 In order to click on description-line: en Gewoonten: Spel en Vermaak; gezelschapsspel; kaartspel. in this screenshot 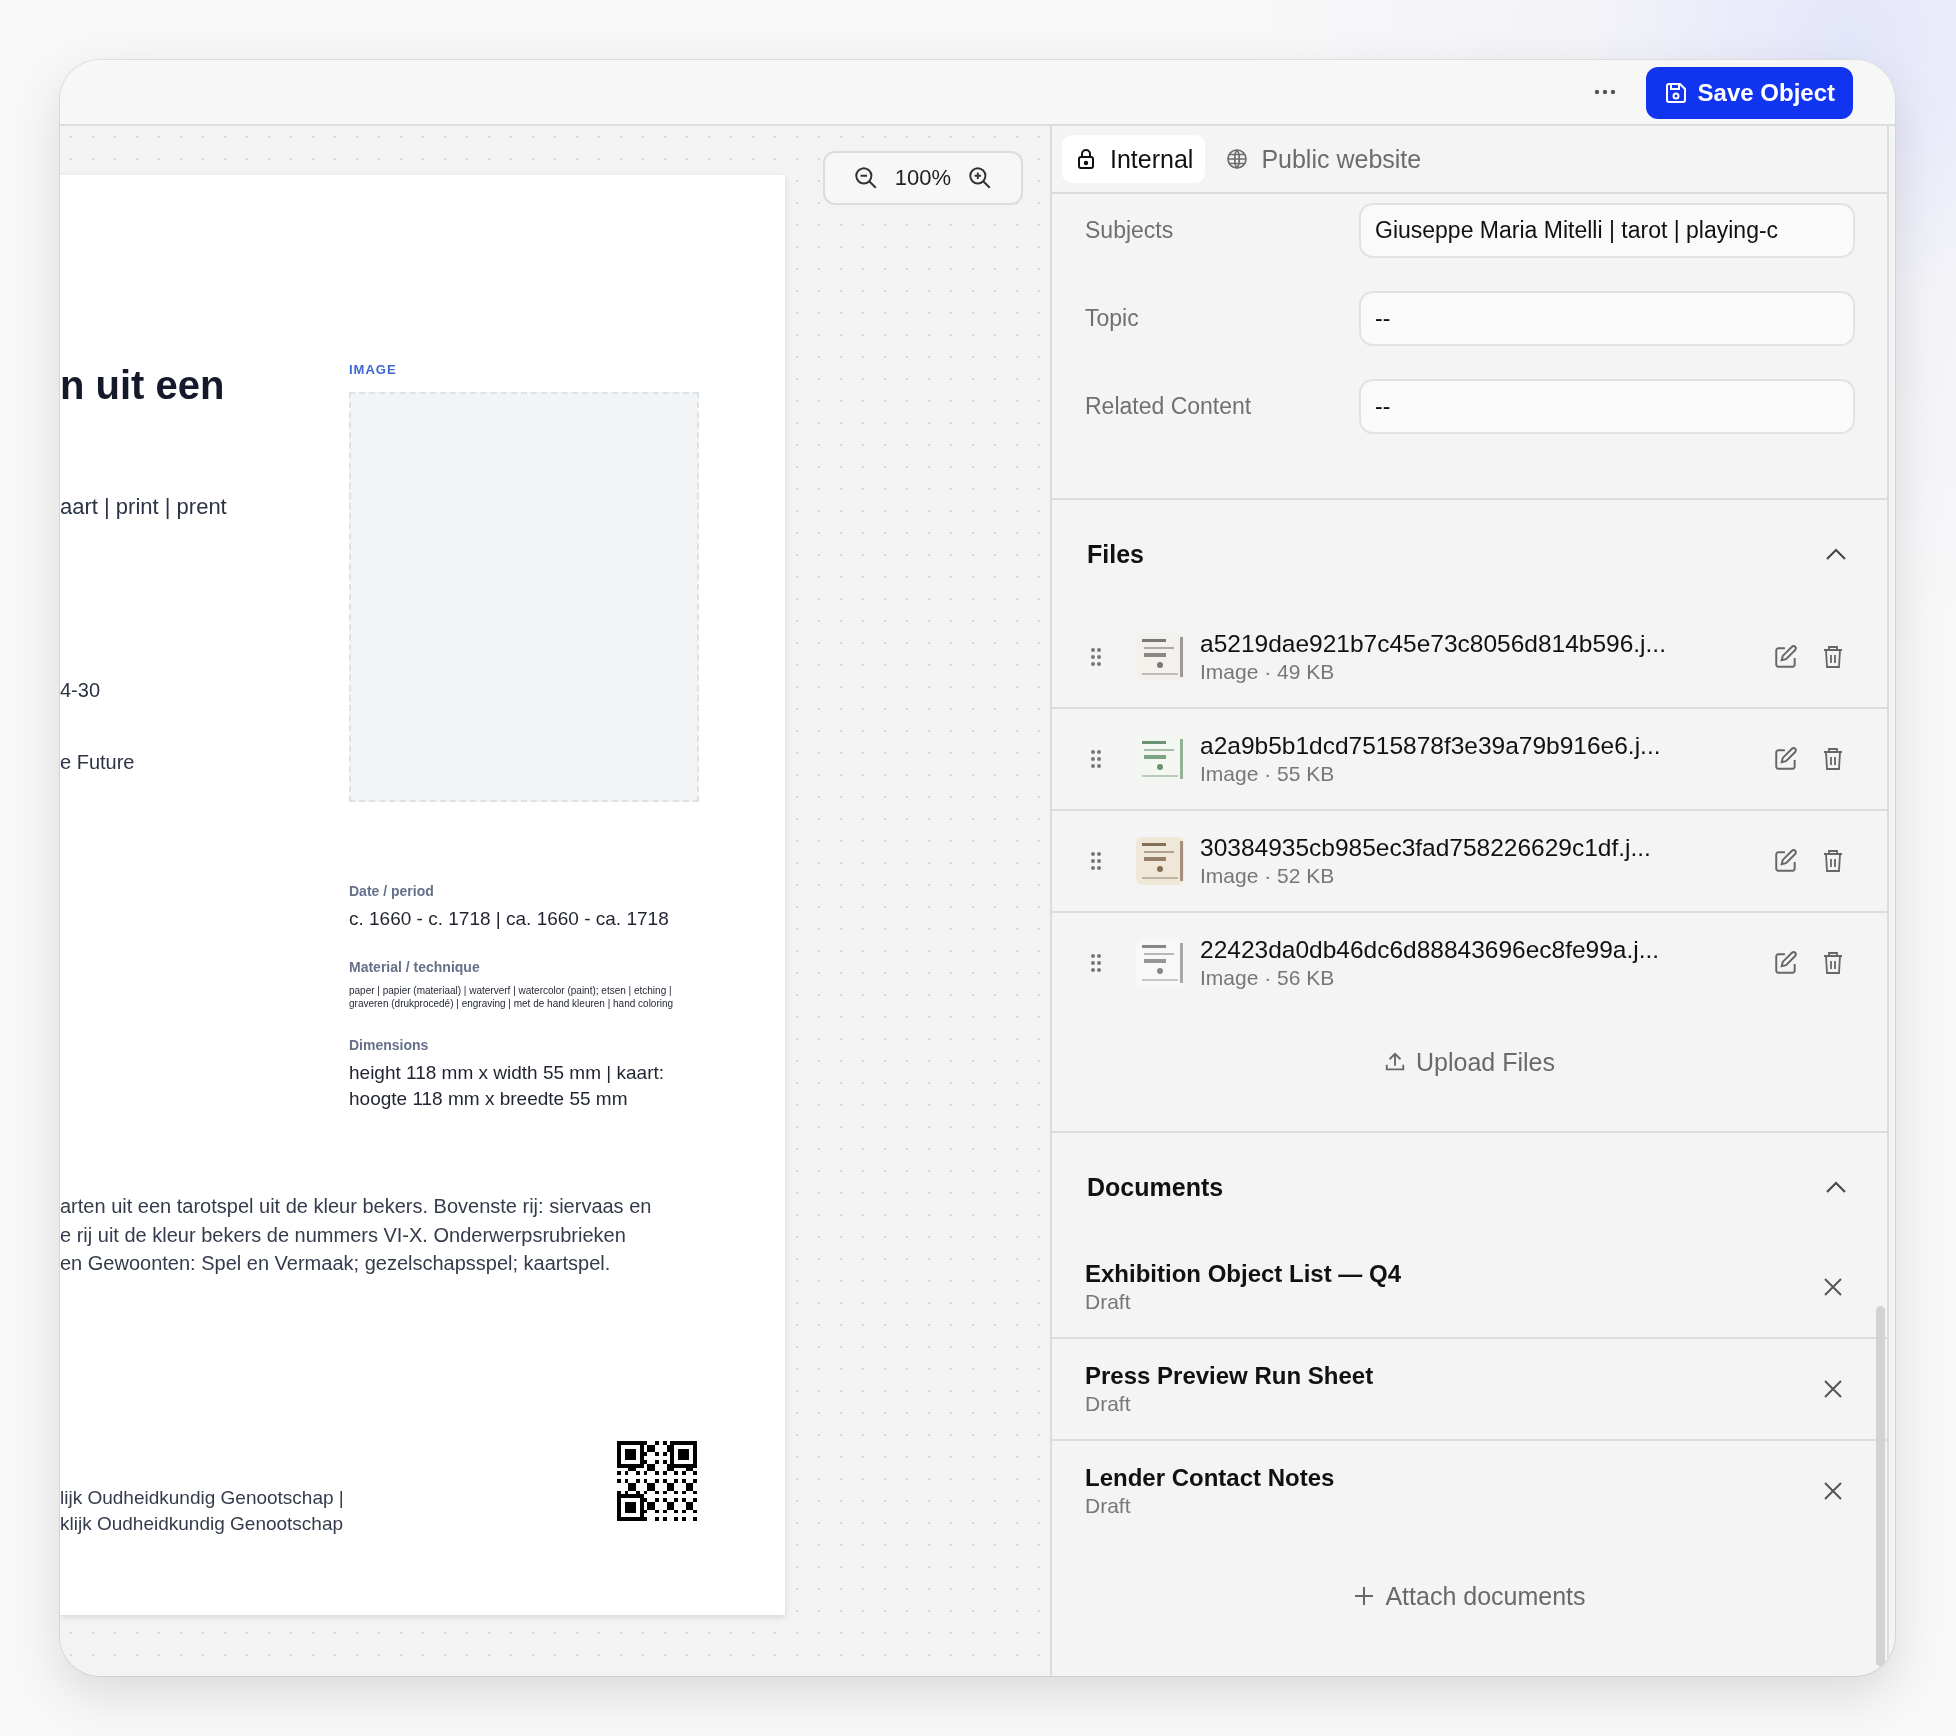, I will do `click(336, 1263)`.